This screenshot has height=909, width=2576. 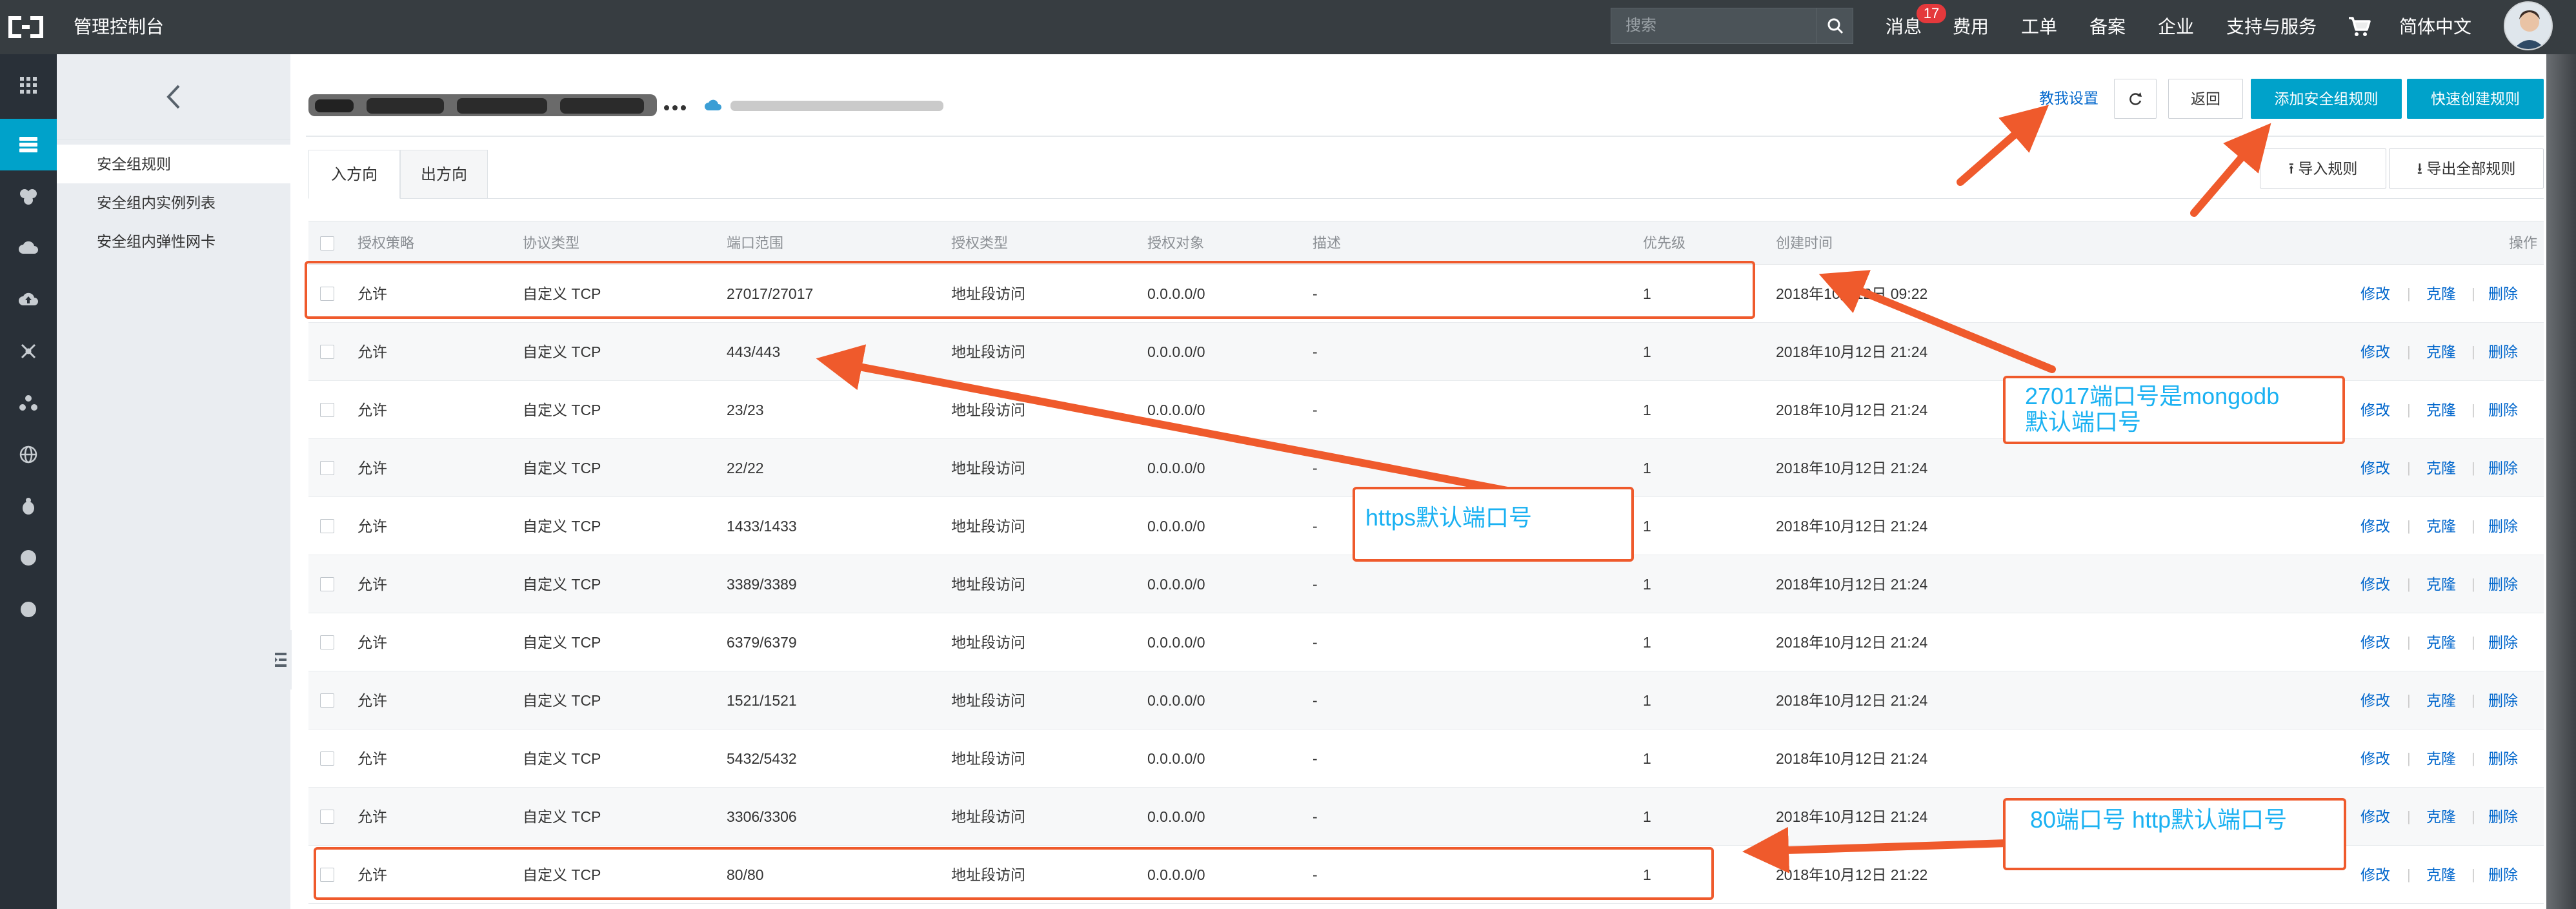 I want to click on refresh-button, so click(x=2135, y=99).